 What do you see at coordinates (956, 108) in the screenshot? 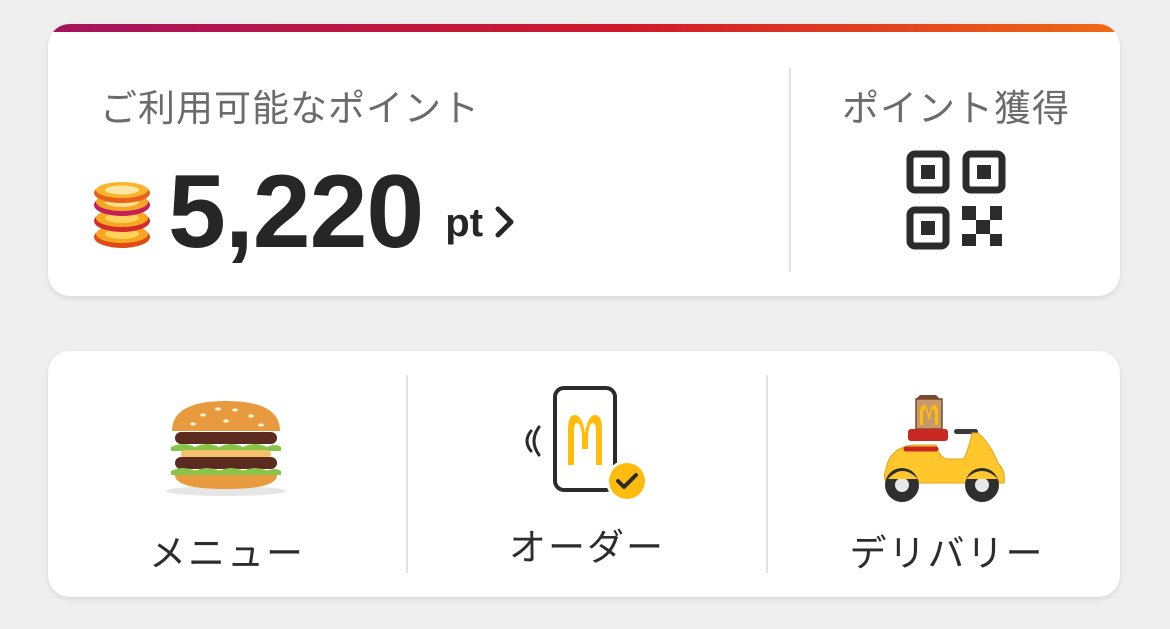
I see `earn-points-label: ポイント獲得` at bounding box center [956, 108].